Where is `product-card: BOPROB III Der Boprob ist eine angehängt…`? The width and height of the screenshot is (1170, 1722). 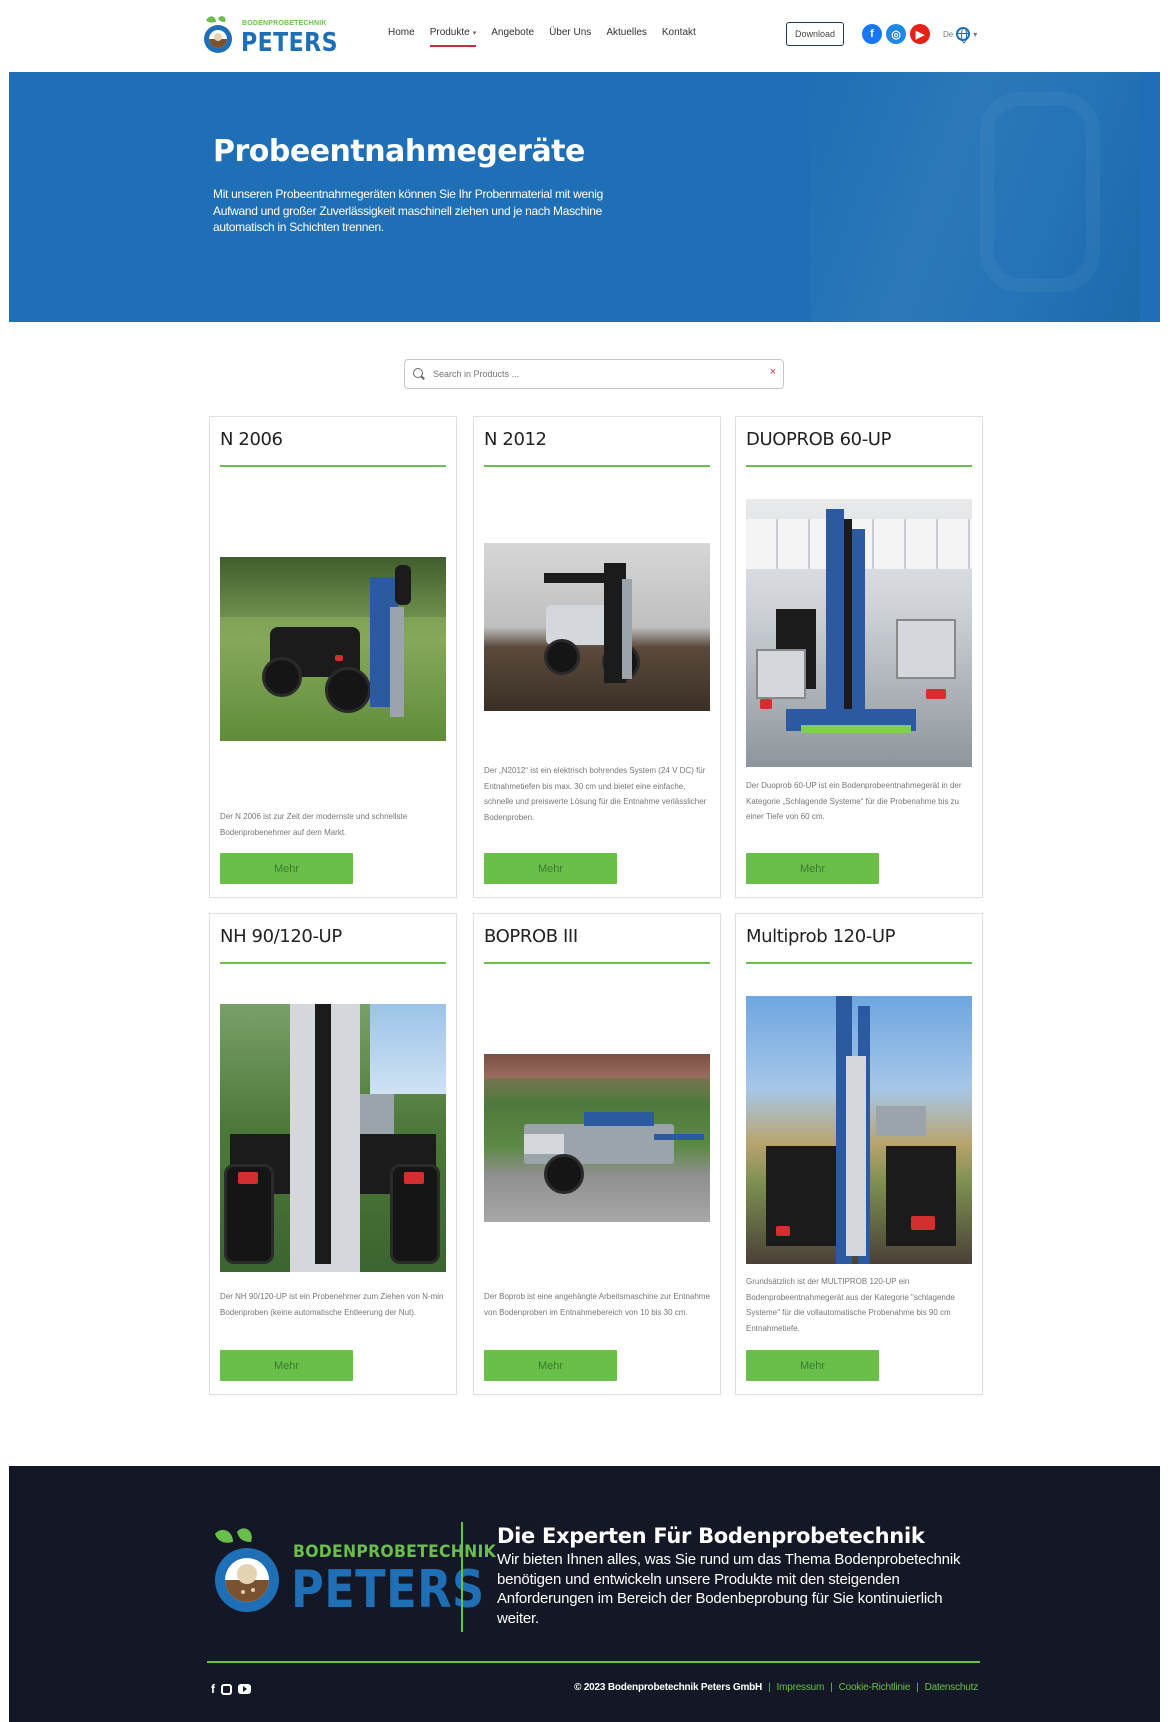 product-card: BOPROB III Der Boprob ist eine angehängt… is located at coordinates (597, 1154).